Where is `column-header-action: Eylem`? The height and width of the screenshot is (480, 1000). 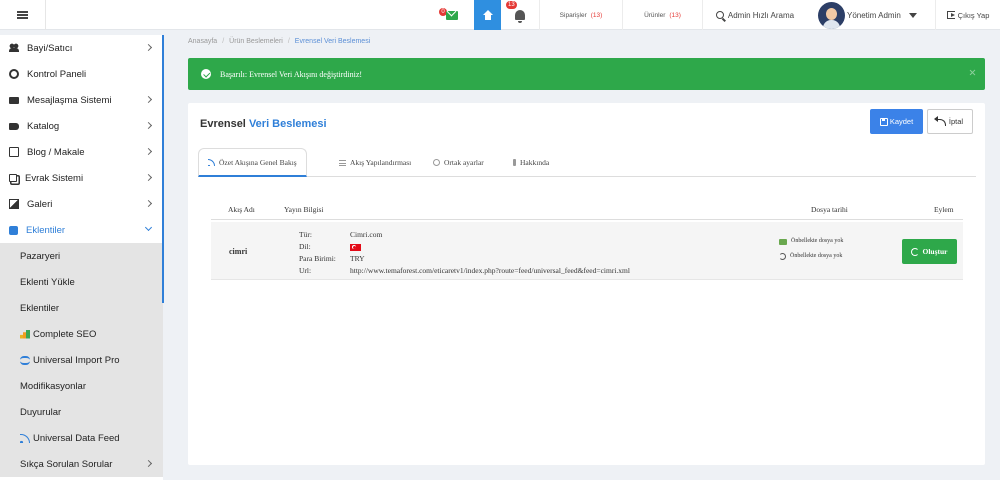
column-header-action: Eylem is located at coordinates (944, 209).